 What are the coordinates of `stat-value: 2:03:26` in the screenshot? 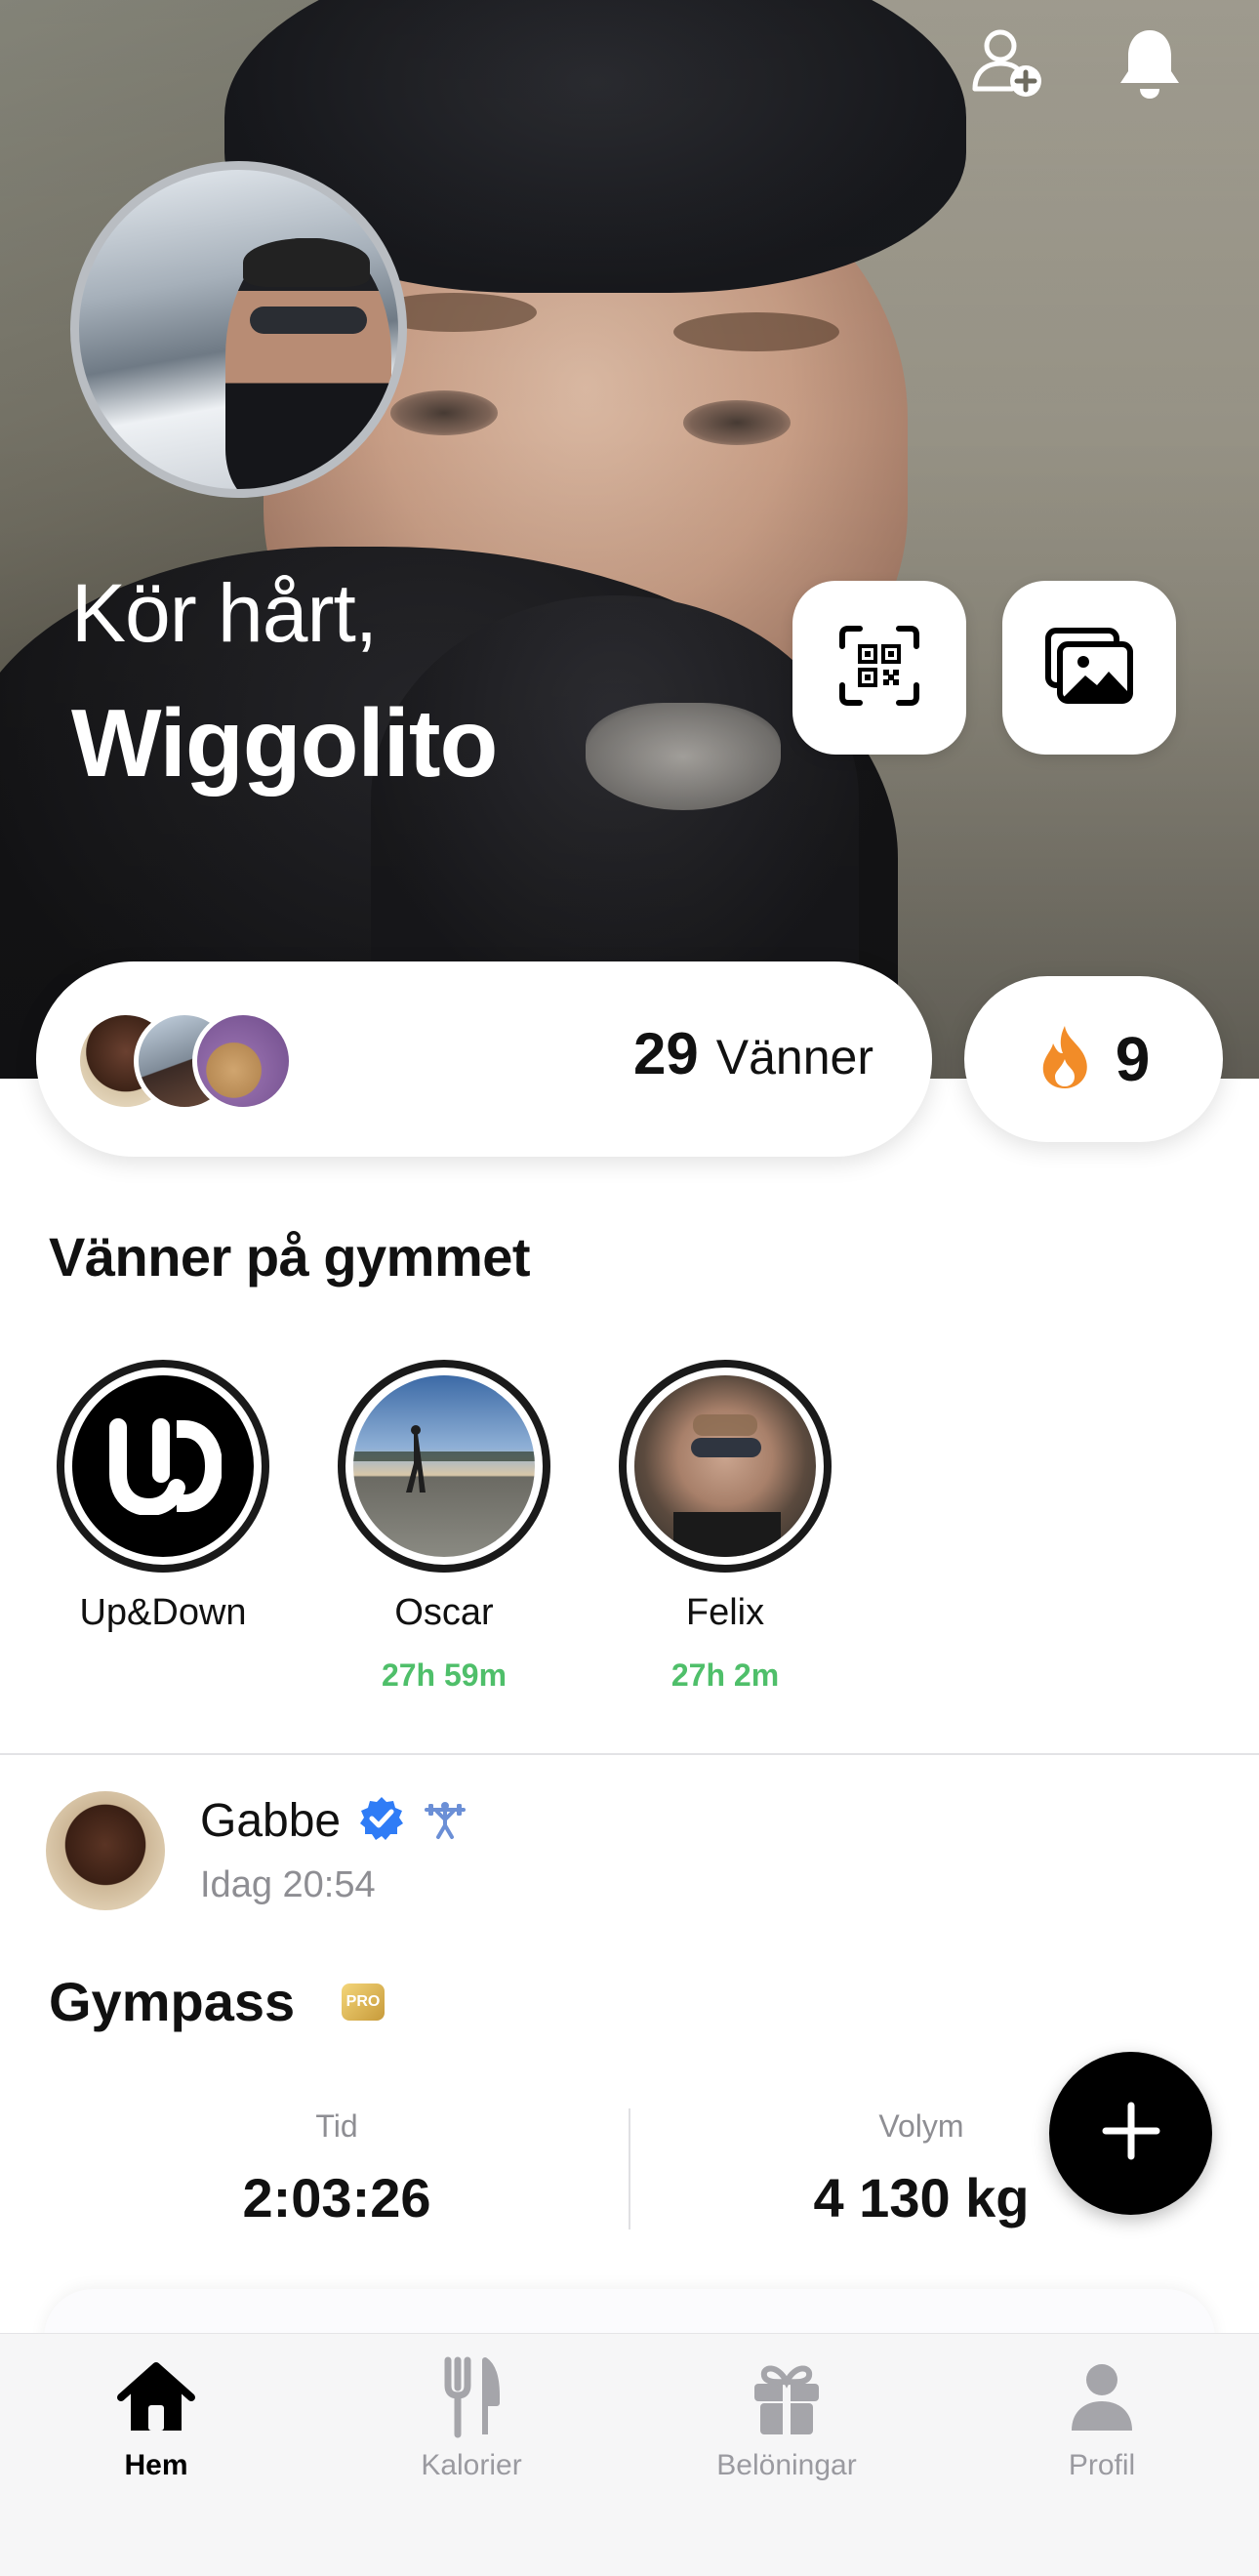 It's located at (336, 2197).